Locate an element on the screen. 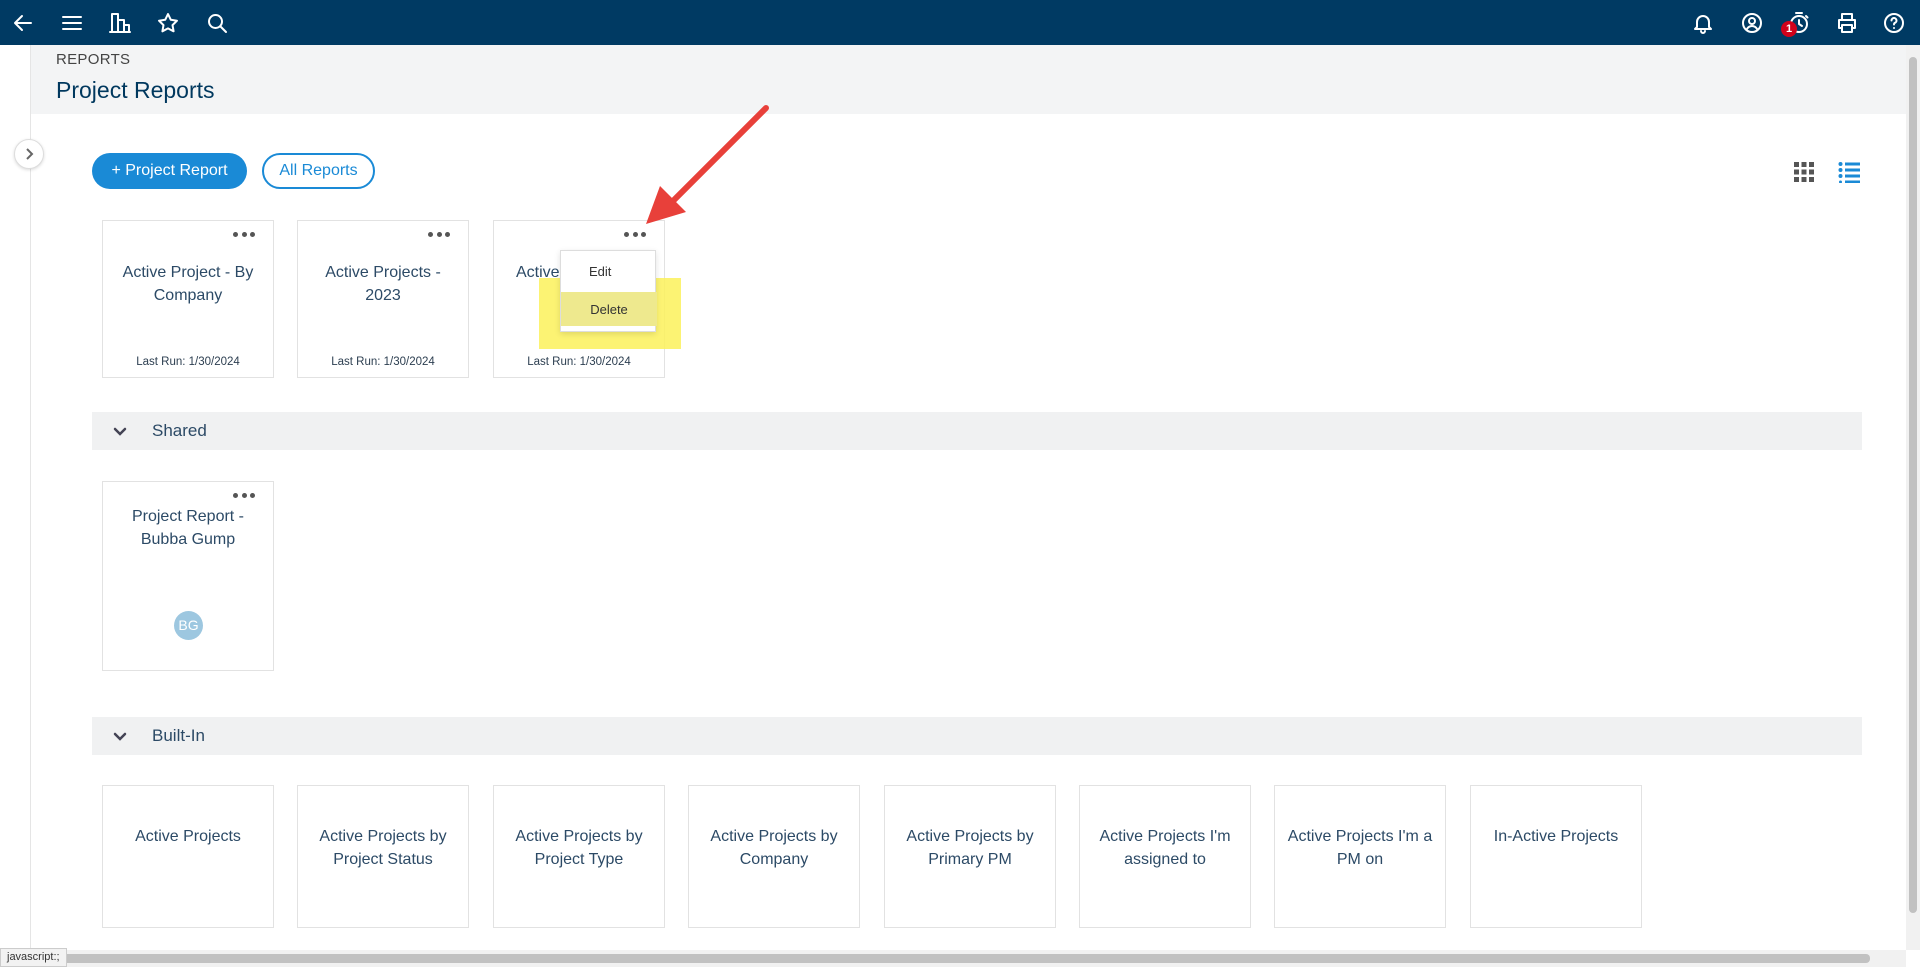  builtin-report-card: Active Projects by Project Type is located at coordinates (579, 856).